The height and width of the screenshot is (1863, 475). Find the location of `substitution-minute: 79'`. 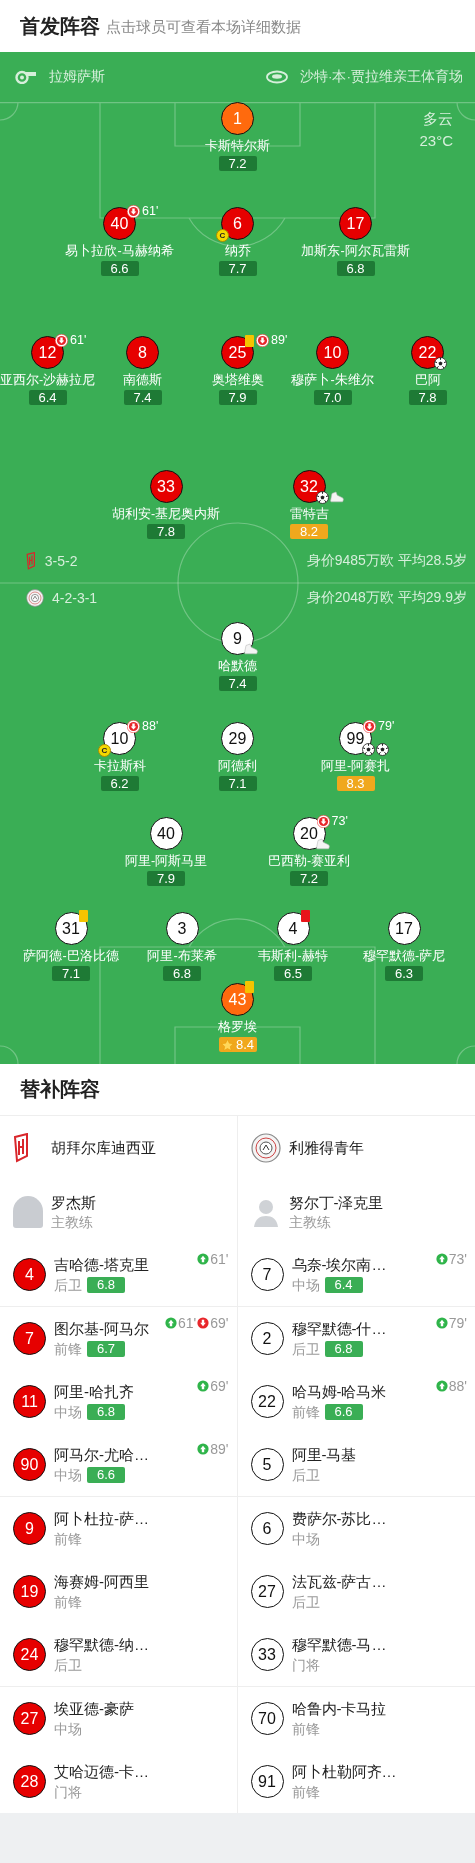

substitution-minute: 79' is located at coordinates (457, 1323).